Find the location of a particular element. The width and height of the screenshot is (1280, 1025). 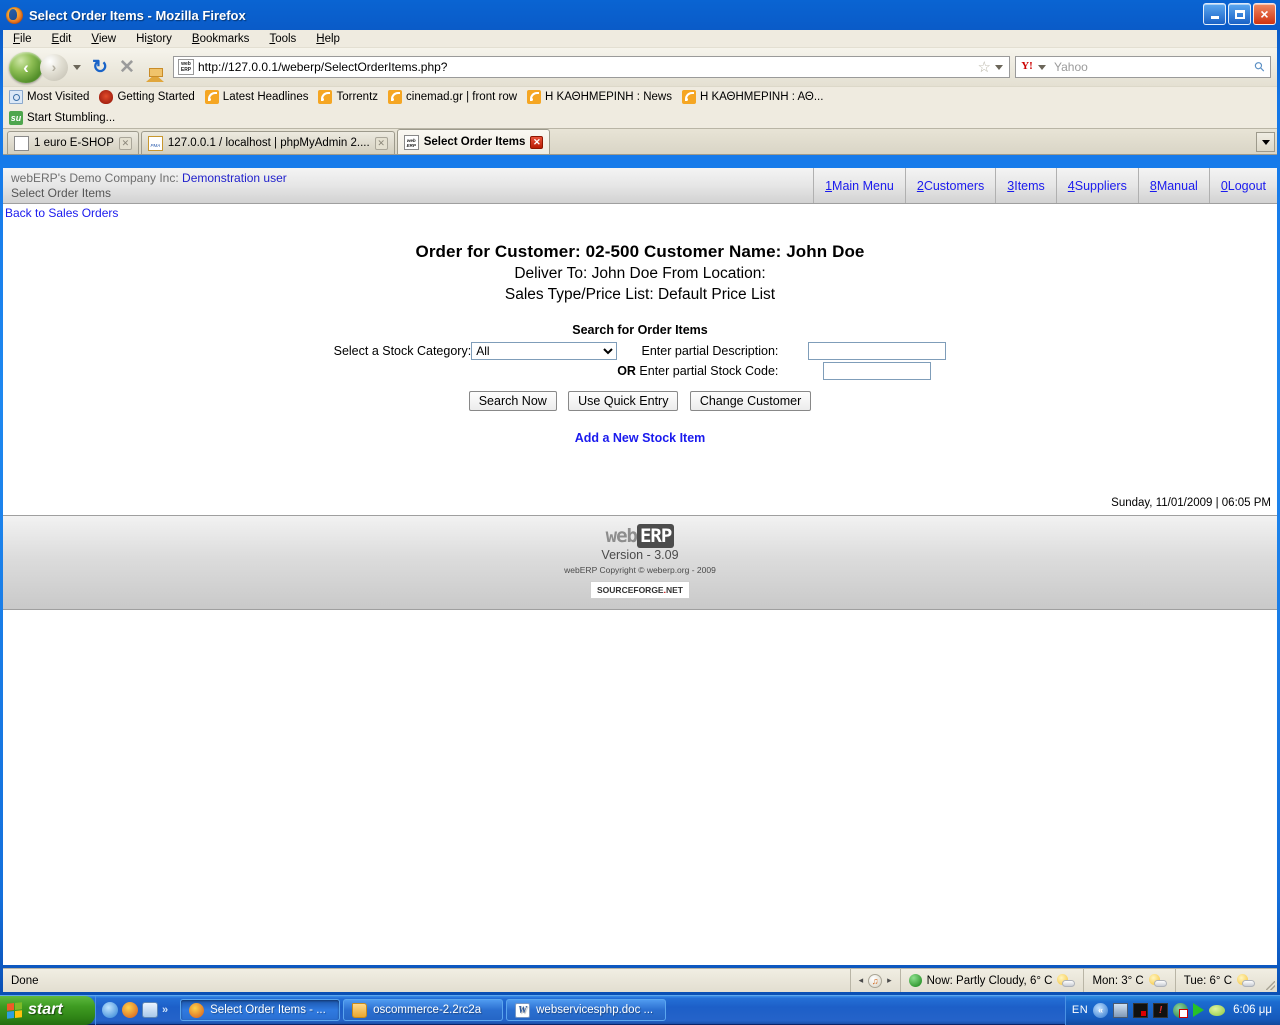

nav-main-menu: 1 Main Menu is located at coordinates (859, 185).